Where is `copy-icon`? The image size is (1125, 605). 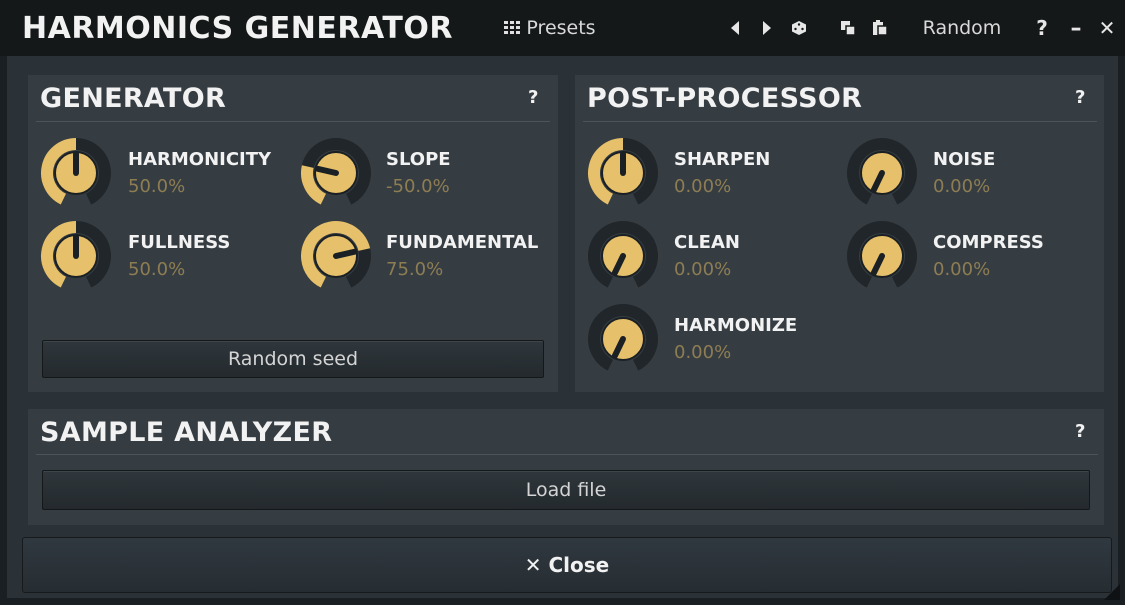 copy-icon is located at coordinates (848, 28).